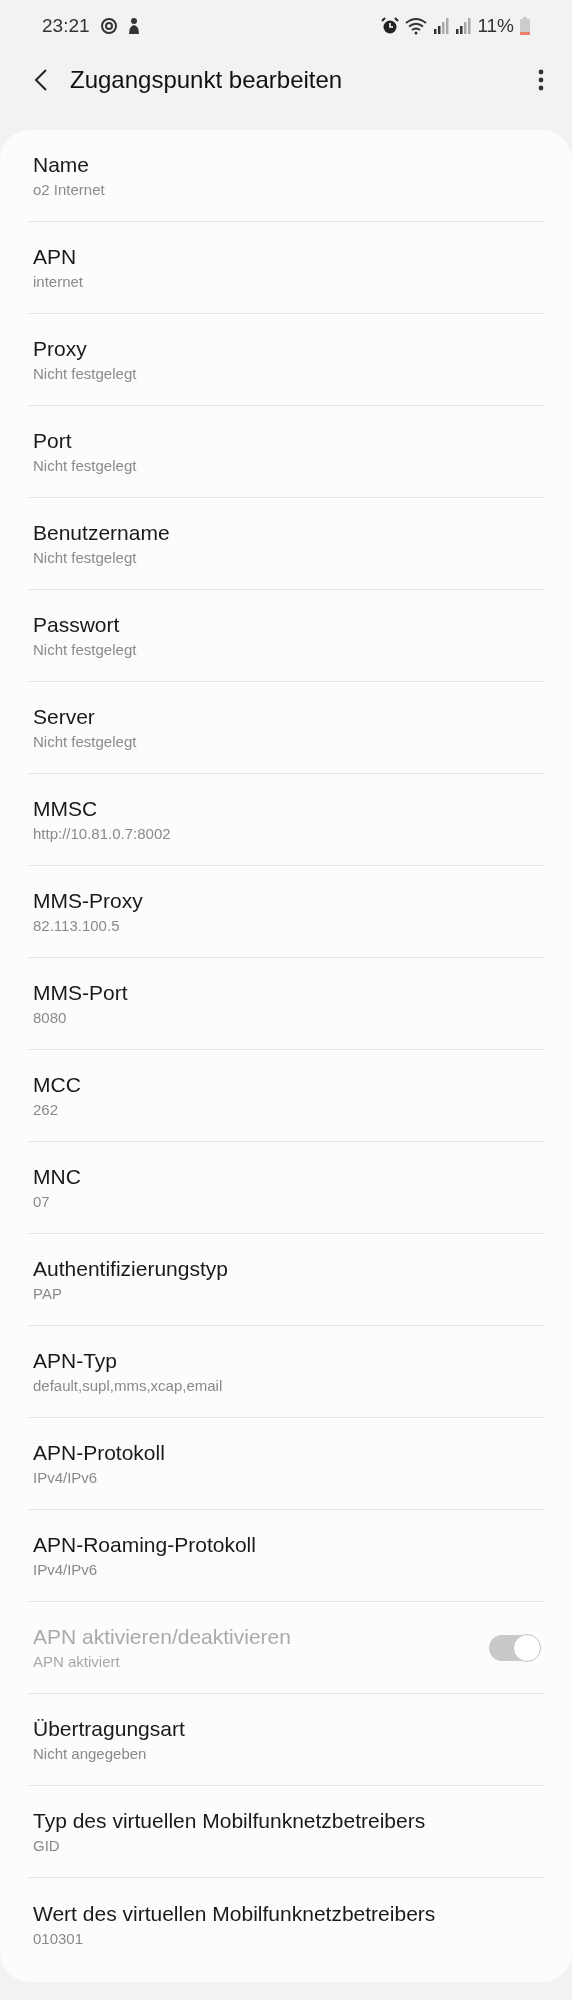 The width and height of the screenshot is (572, 2000). What do you see at coordinates (495, 26) in the screenshot?
I see `battery-percentage: 11%` at bounding box center [495, 26].